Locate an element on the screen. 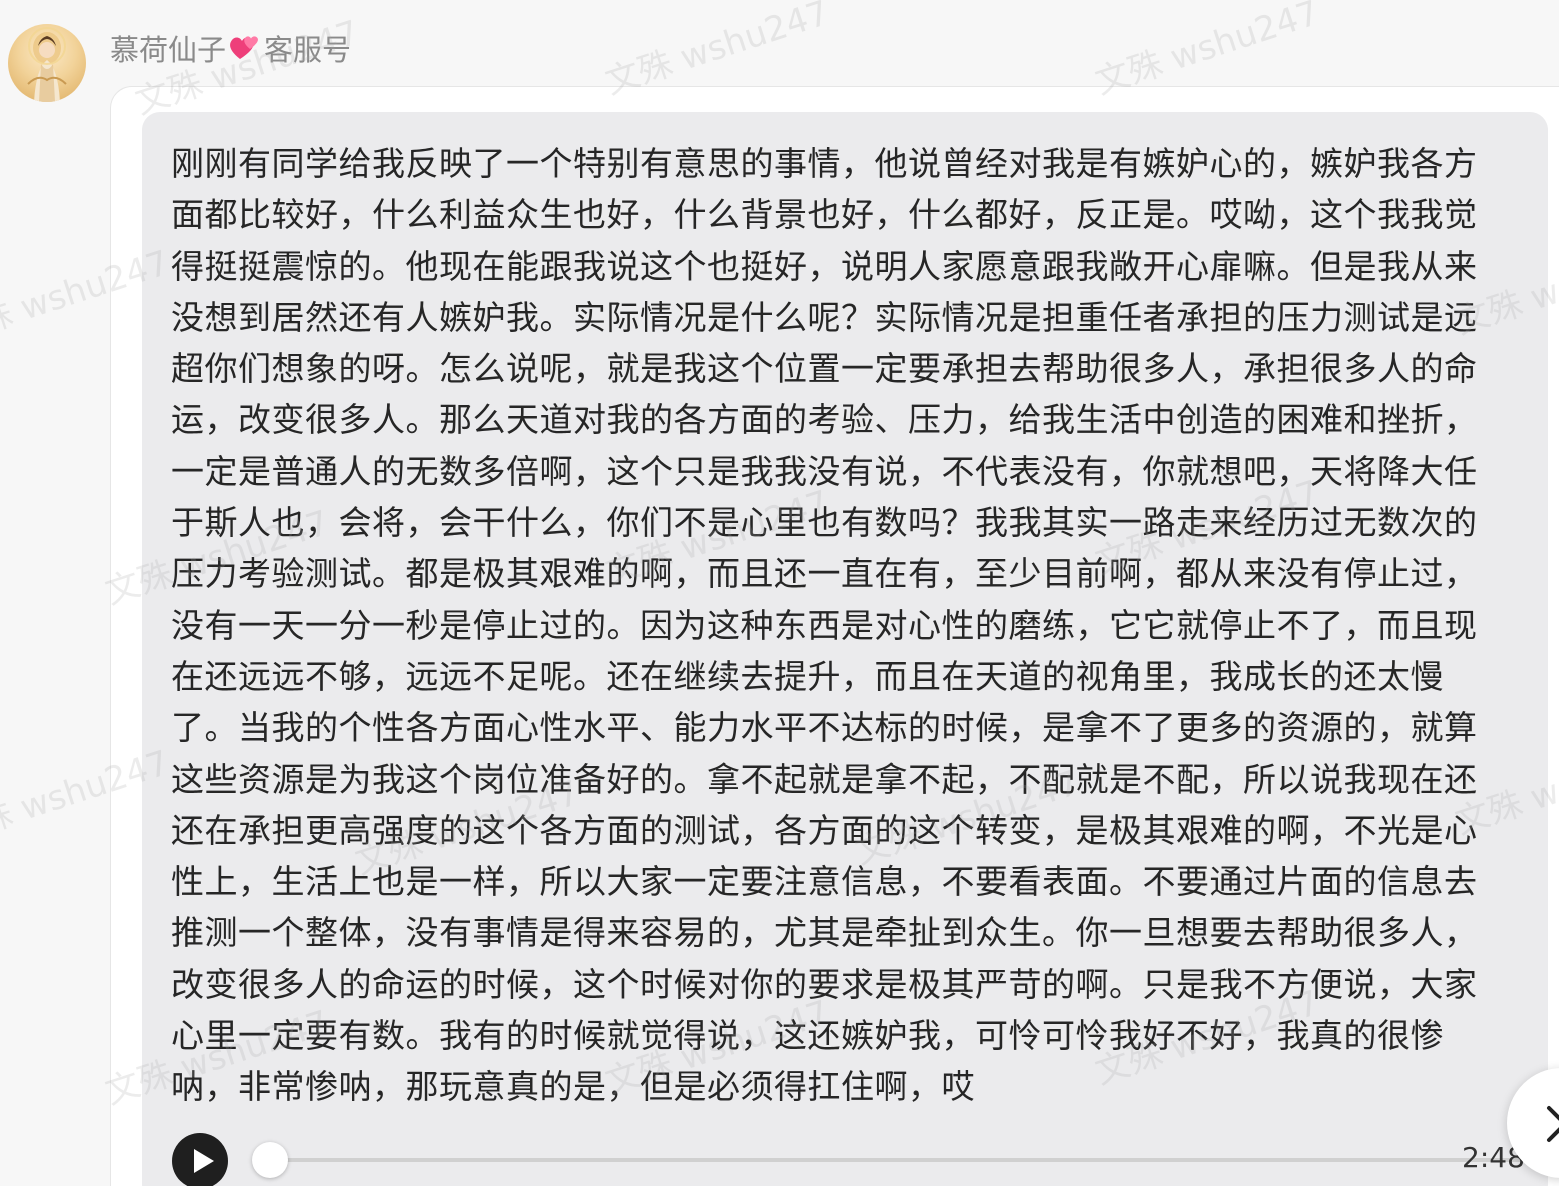 The image size is (1559, 1186). transcript-line: 了。当我的个性各方面心性水平、能力水平不达标的时候，是拿不了更多的资源的，就算 is located at coordinates (824, 728).